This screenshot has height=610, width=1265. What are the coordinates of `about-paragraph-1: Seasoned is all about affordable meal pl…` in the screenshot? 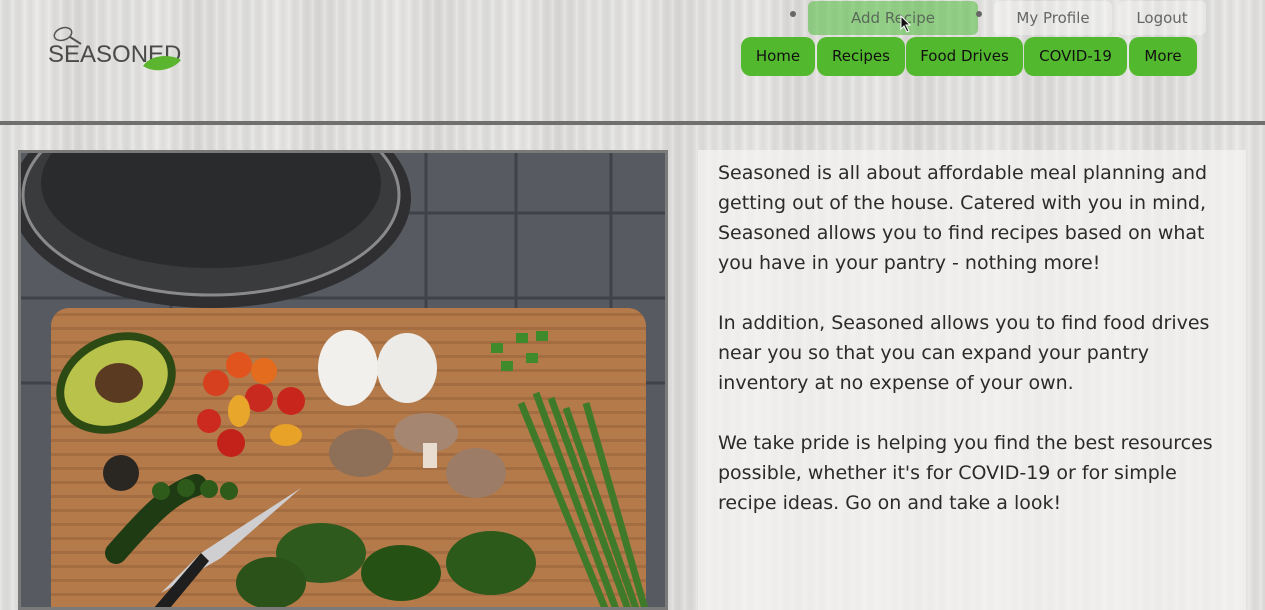 It's located at (963, 218).